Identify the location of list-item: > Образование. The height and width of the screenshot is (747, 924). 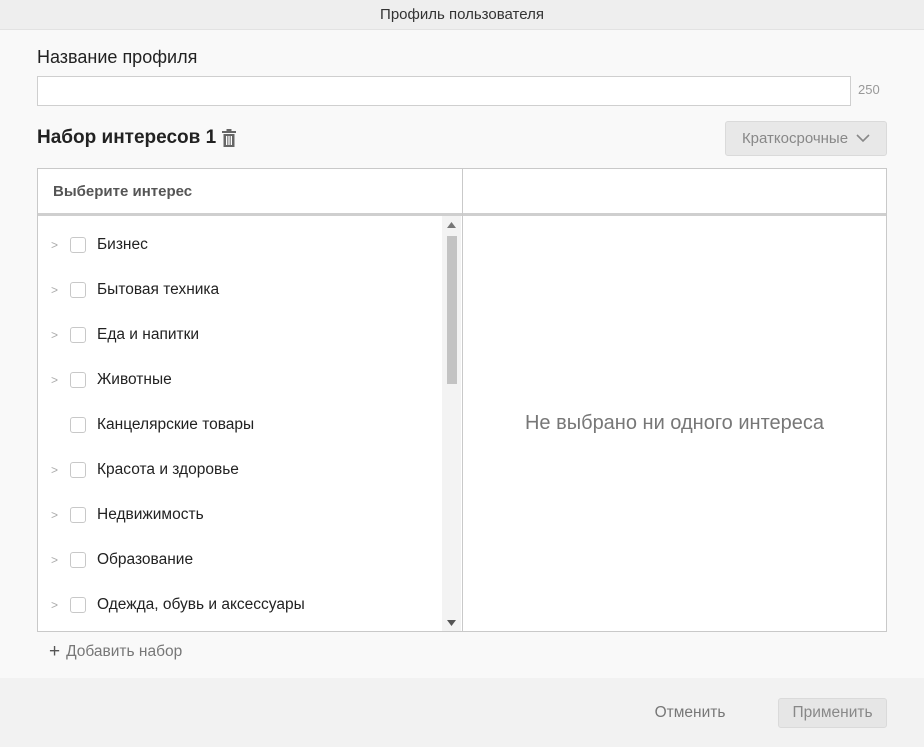
(238, 559).